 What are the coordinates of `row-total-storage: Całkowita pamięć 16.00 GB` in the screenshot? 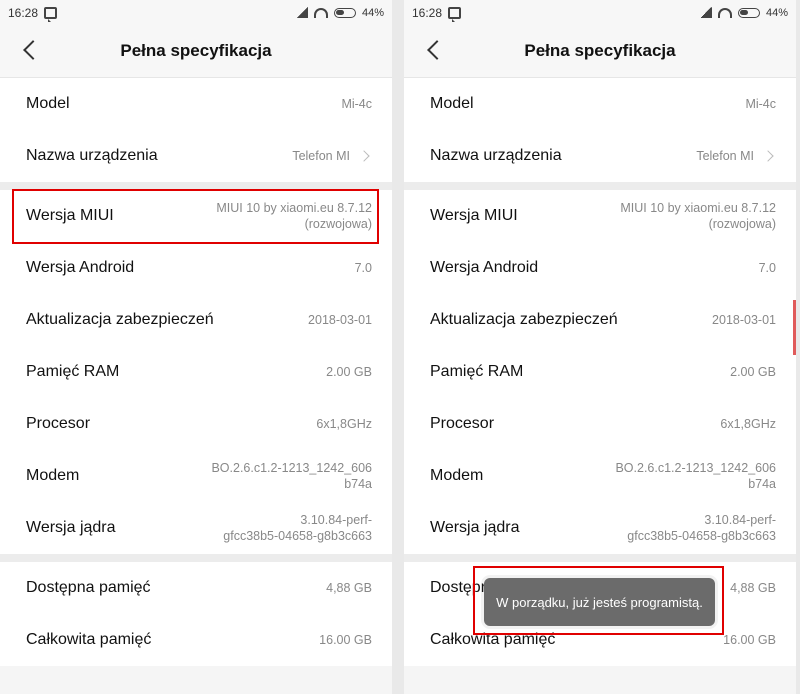 It's located at (196, 640).